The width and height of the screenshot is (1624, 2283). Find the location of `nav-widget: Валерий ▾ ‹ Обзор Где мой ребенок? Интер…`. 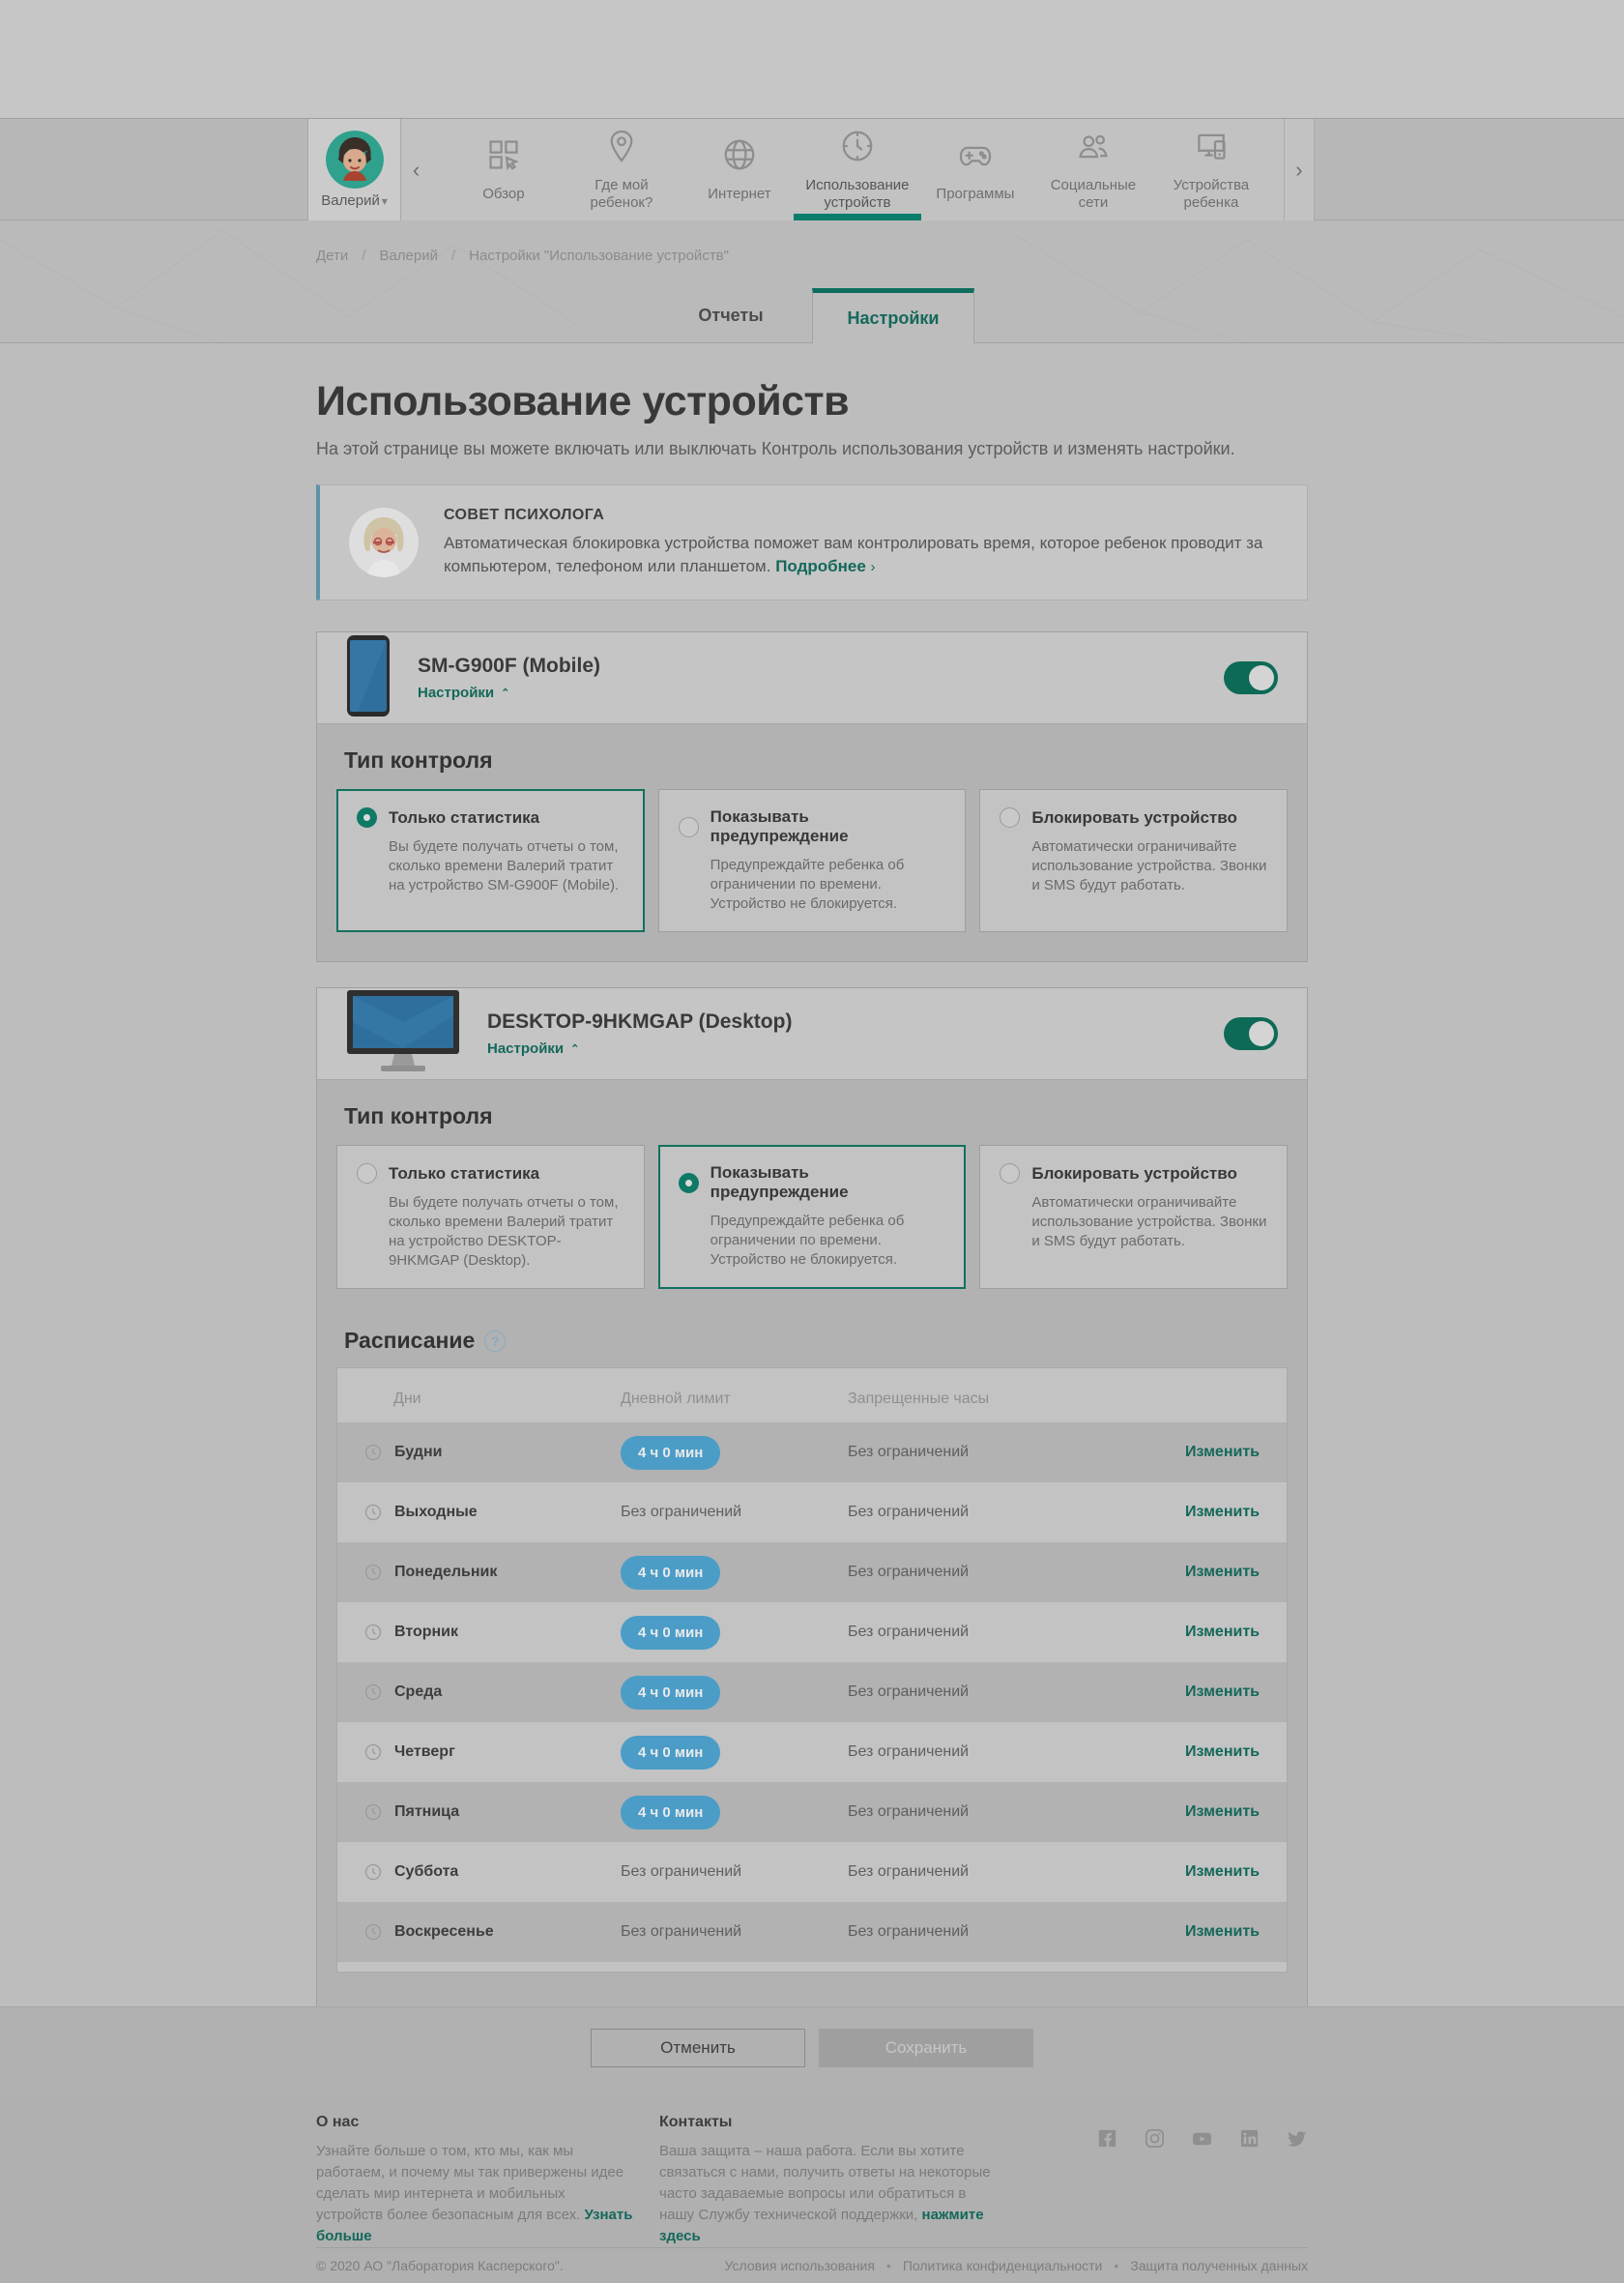

nav-widget: Валерий ▾ ‹ Обзор Где мой ребенок? Интер… is located at coordinates (811, 169).